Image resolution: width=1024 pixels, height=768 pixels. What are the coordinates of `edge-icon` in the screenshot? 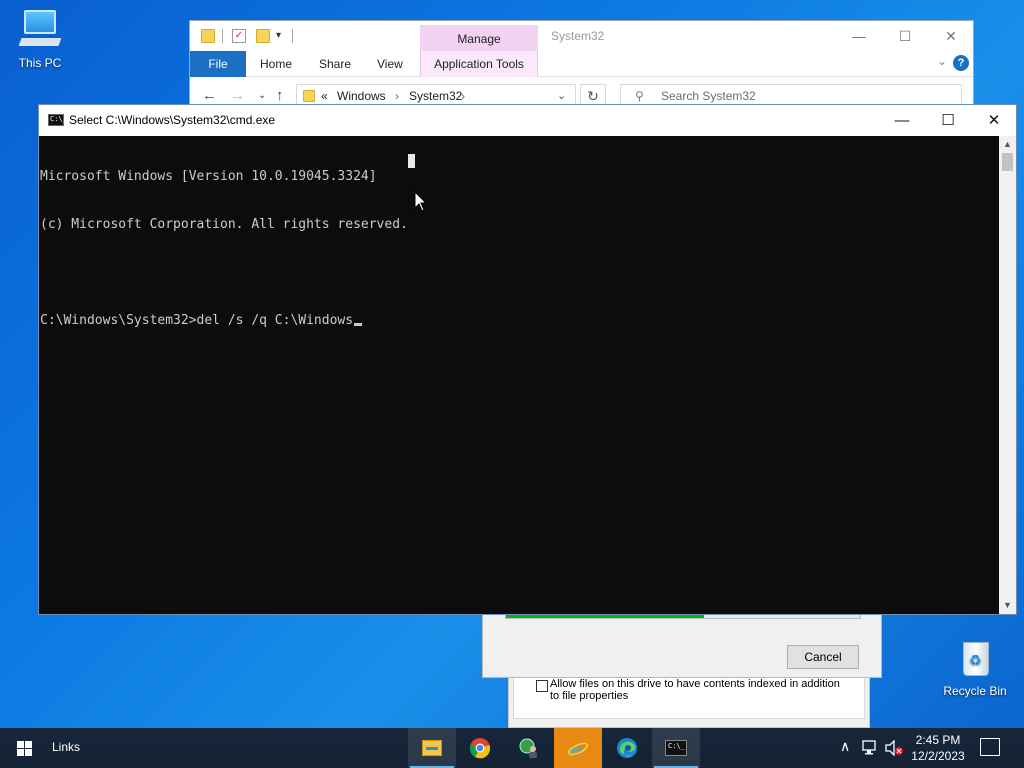 It's located at (627, 748).